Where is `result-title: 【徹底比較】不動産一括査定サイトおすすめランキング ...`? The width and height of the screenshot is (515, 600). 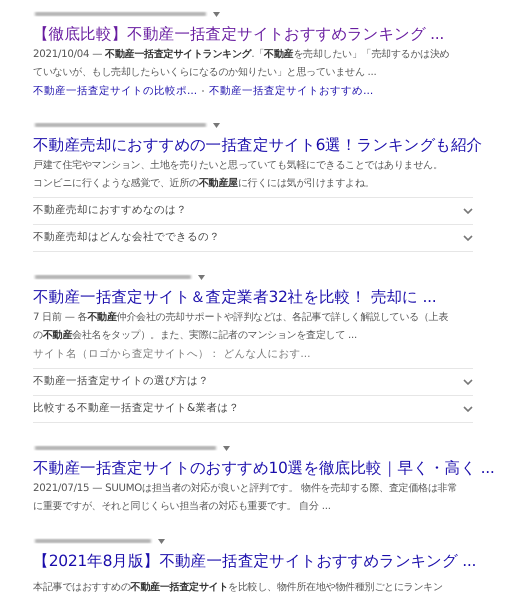
result-title: 【徹底比較】不動産一括査定サイトおすすめランキング ... is located at coordinates (238, 34).